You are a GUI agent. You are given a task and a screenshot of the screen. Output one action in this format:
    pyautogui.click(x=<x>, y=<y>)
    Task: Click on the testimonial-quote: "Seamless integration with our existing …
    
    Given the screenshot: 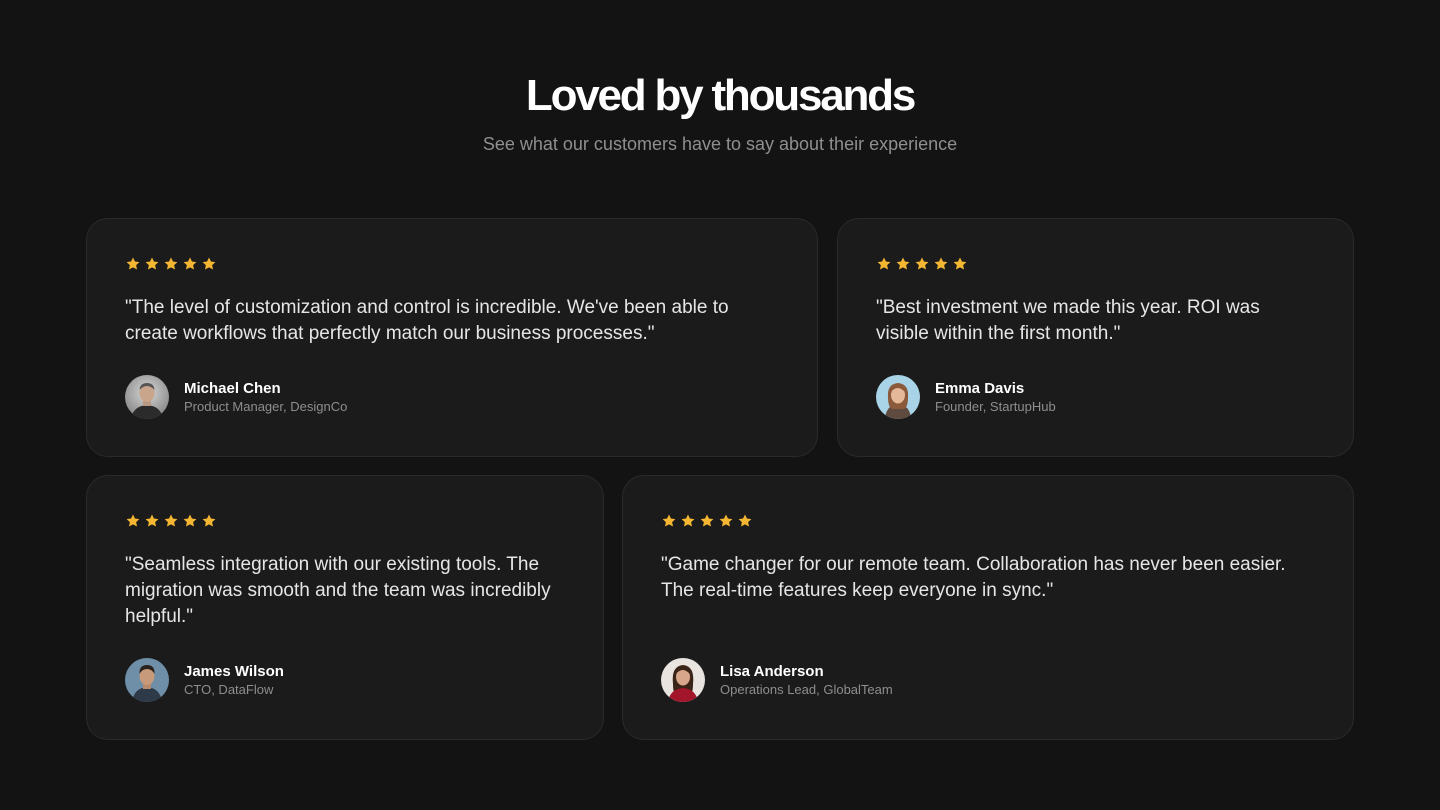 What is the action you would take?
    pyautogui.click(x=338, y=590)
    